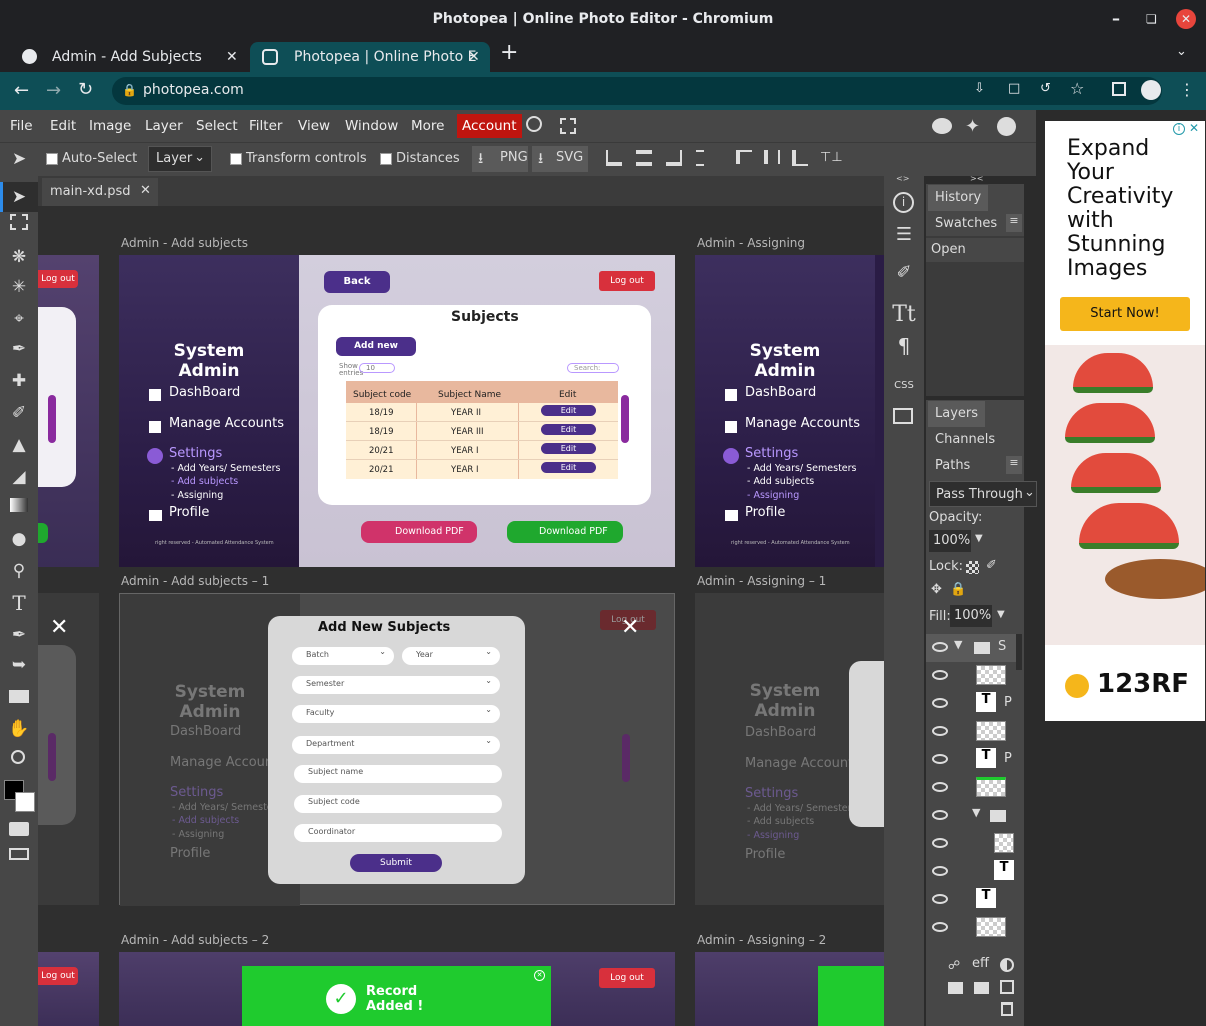  What do you see at coordinates (236, 159) in the screenshot?
I see `transform-controls-checkbox` at bounding box center [236, 159].